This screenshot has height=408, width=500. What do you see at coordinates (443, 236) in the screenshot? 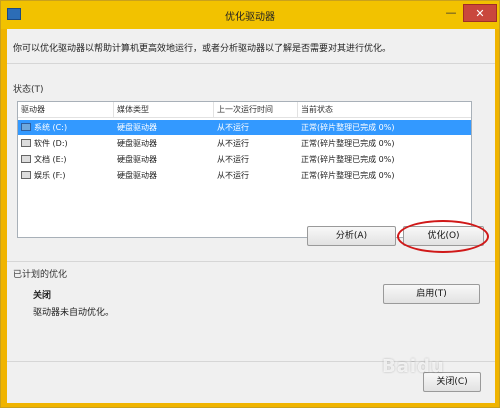
I see `highlight-circle` at bounding box center [443, 236].